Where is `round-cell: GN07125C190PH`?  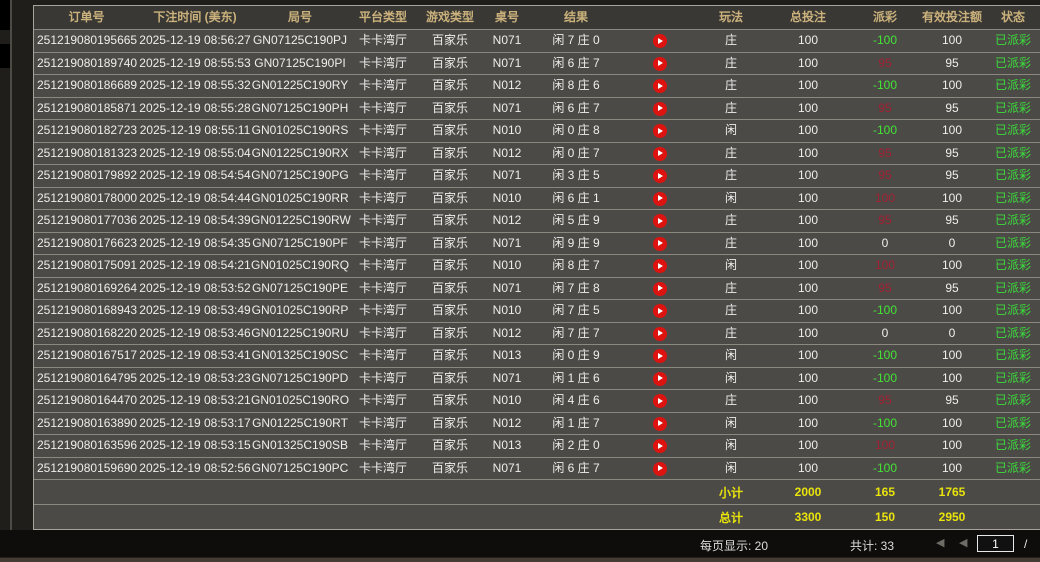
round-cell: GN07125C190PH is located at coordinates (300, 107).